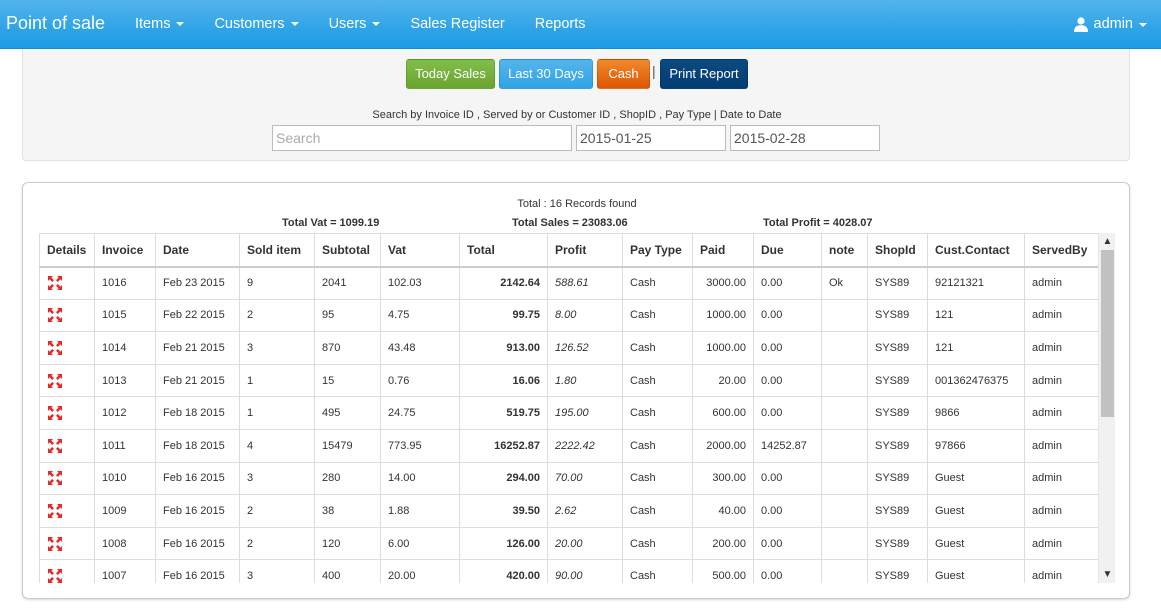  What do you see at coordinates (651, 138) in the screenshot?
I see `date-from-input: 2015-01-25` at bounding box center [651, 138].